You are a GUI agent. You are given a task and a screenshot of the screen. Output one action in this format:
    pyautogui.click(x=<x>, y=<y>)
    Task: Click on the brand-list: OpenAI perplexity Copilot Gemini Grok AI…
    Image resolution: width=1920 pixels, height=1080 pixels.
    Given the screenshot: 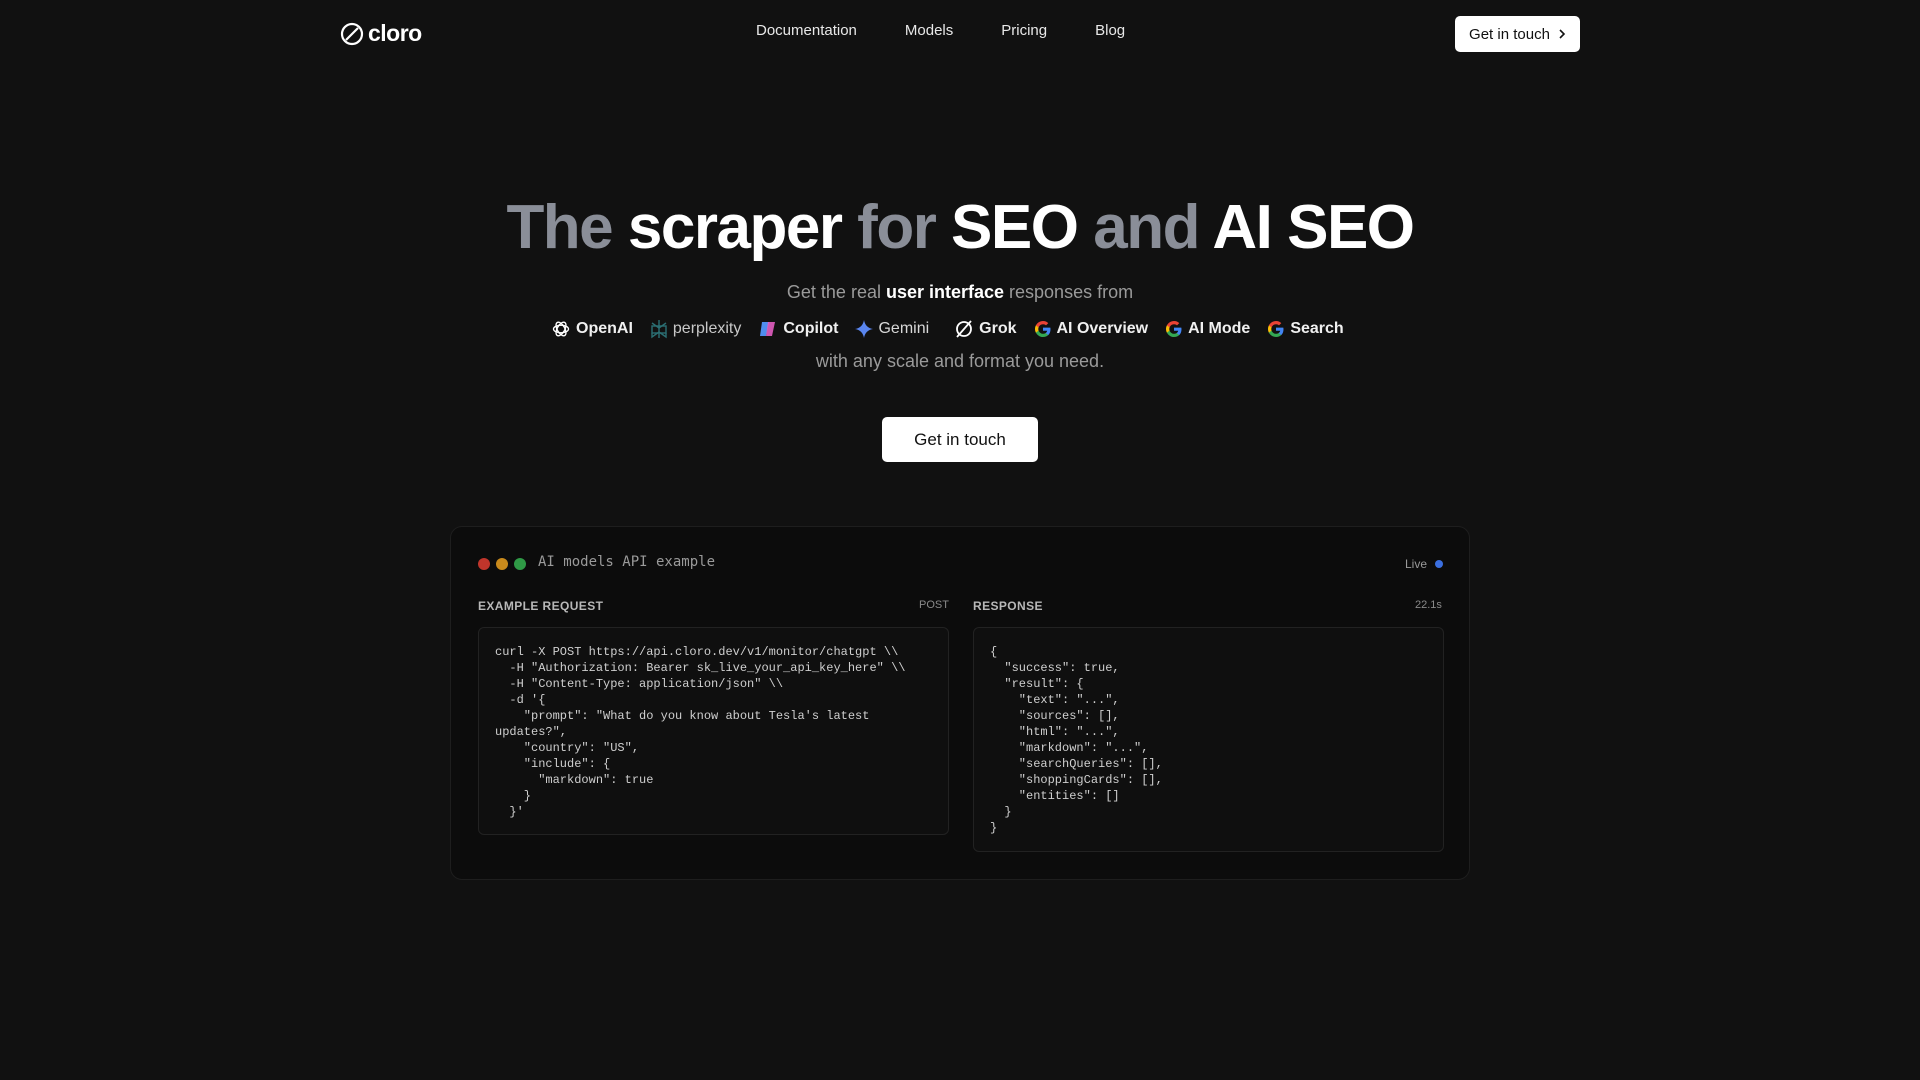 What is the action you would take?
    pyautogui.click(x=951, y=329)
    